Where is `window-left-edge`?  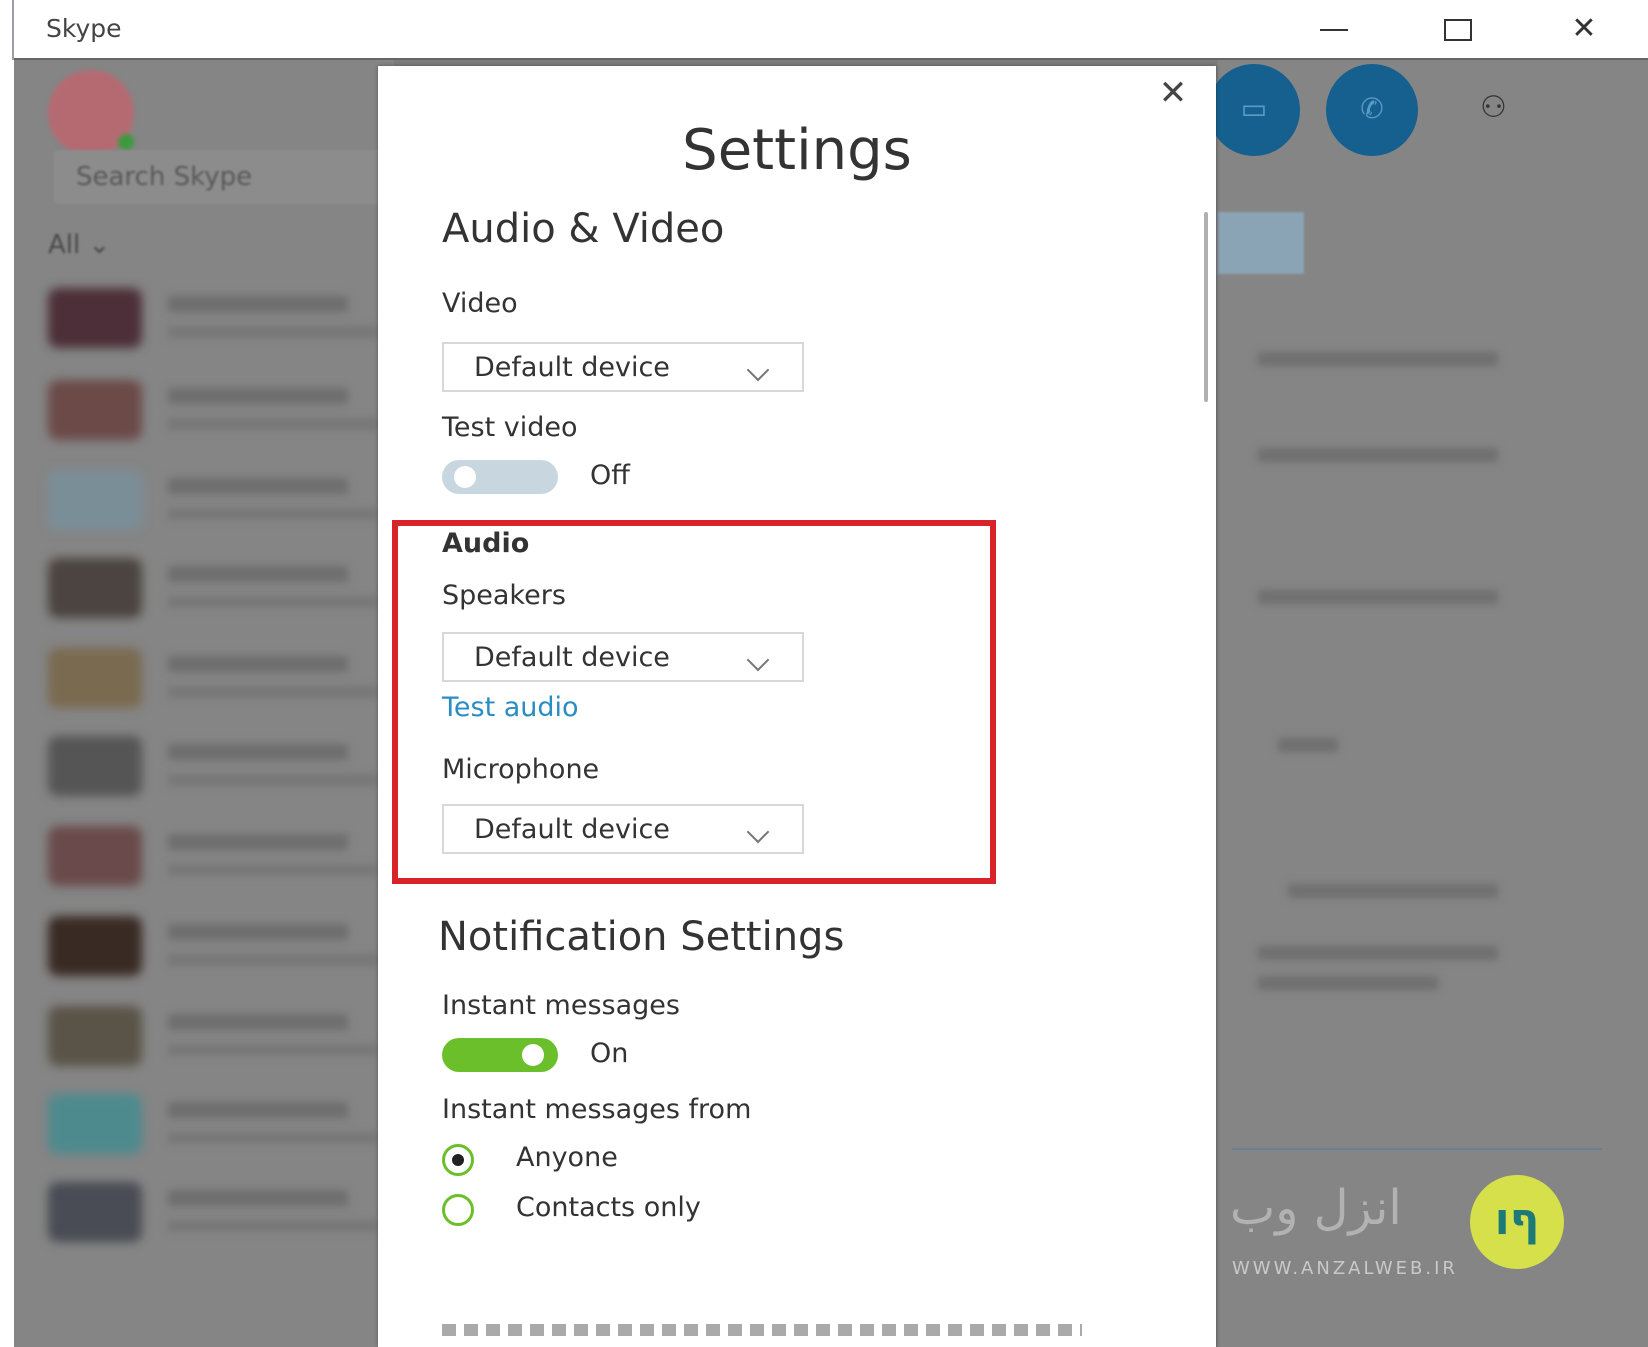
window-left-edge is located at coordinates (7, 673).